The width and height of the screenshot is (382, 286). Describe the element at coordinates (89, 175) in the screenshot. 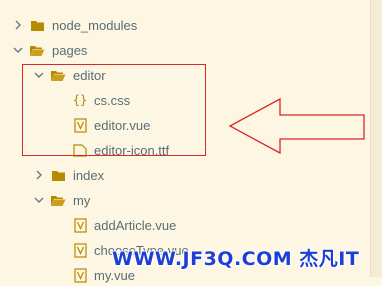

I see `tree-item-label: index` at that location.